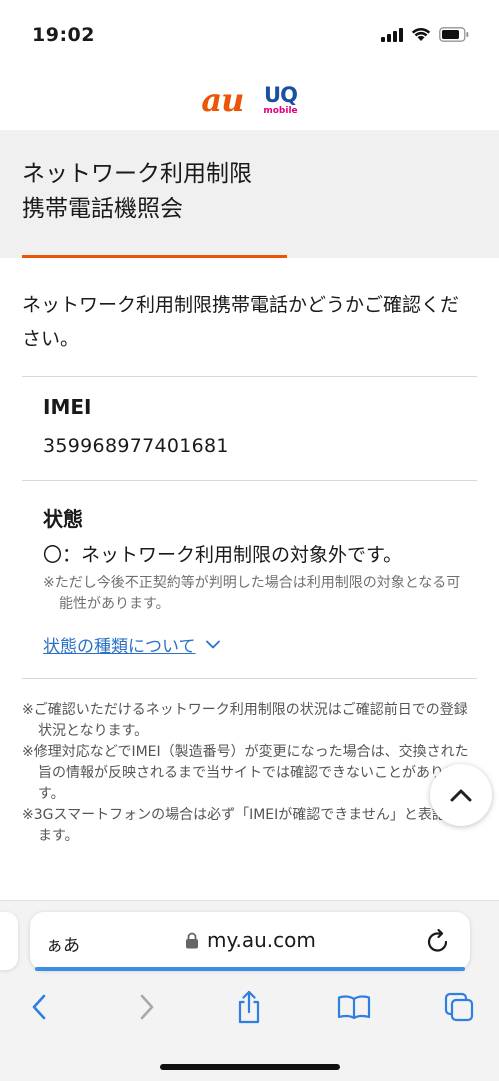 This screenshot has height=1081, width=499. I want to click on lock-icon, so click(192, 940).